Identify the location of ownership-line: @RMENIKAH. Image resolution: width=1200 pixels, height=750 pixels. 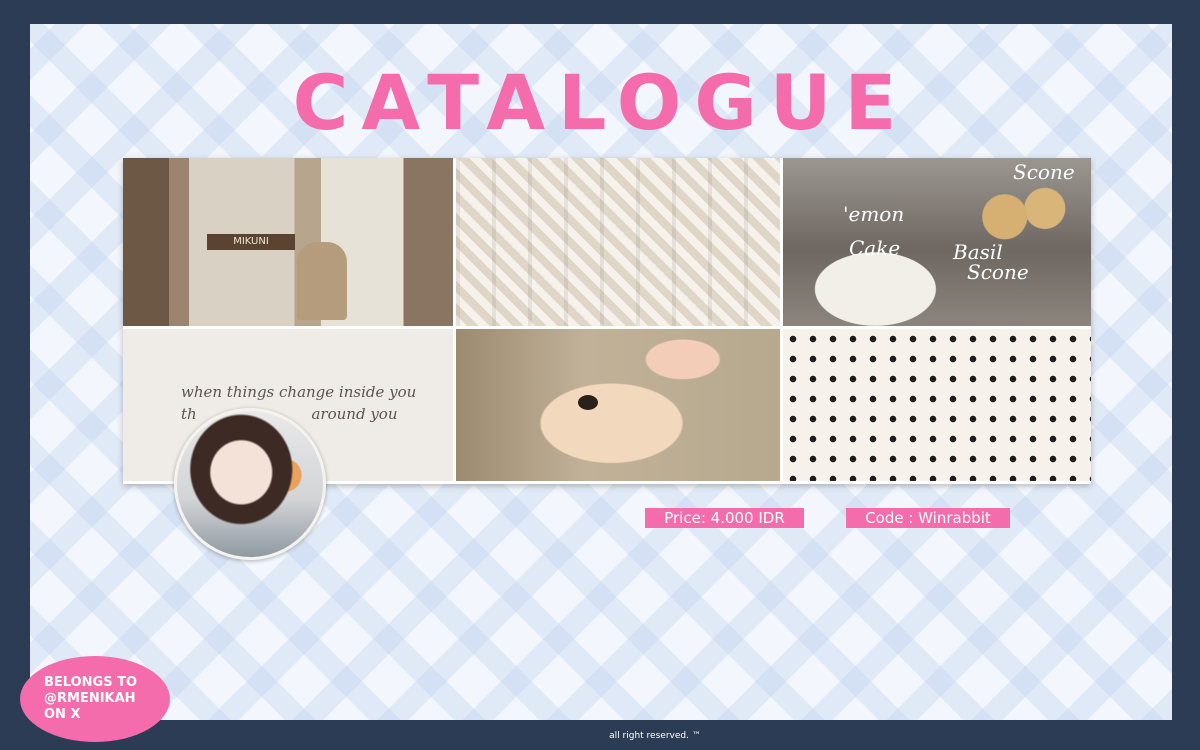
(90, 698).